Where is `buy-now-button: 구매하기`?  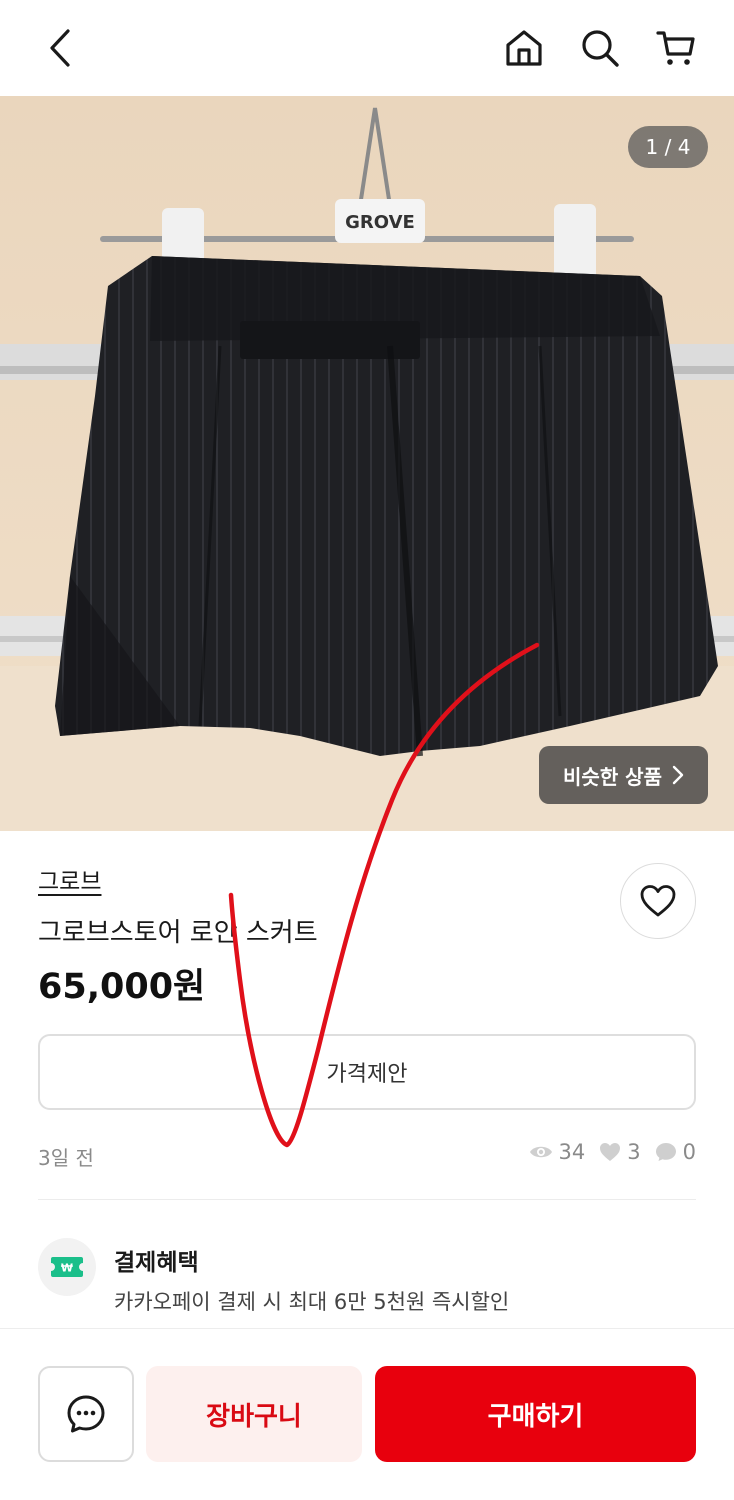
buy-now-button: 구매하기 is located at coordinates (535, 1414).